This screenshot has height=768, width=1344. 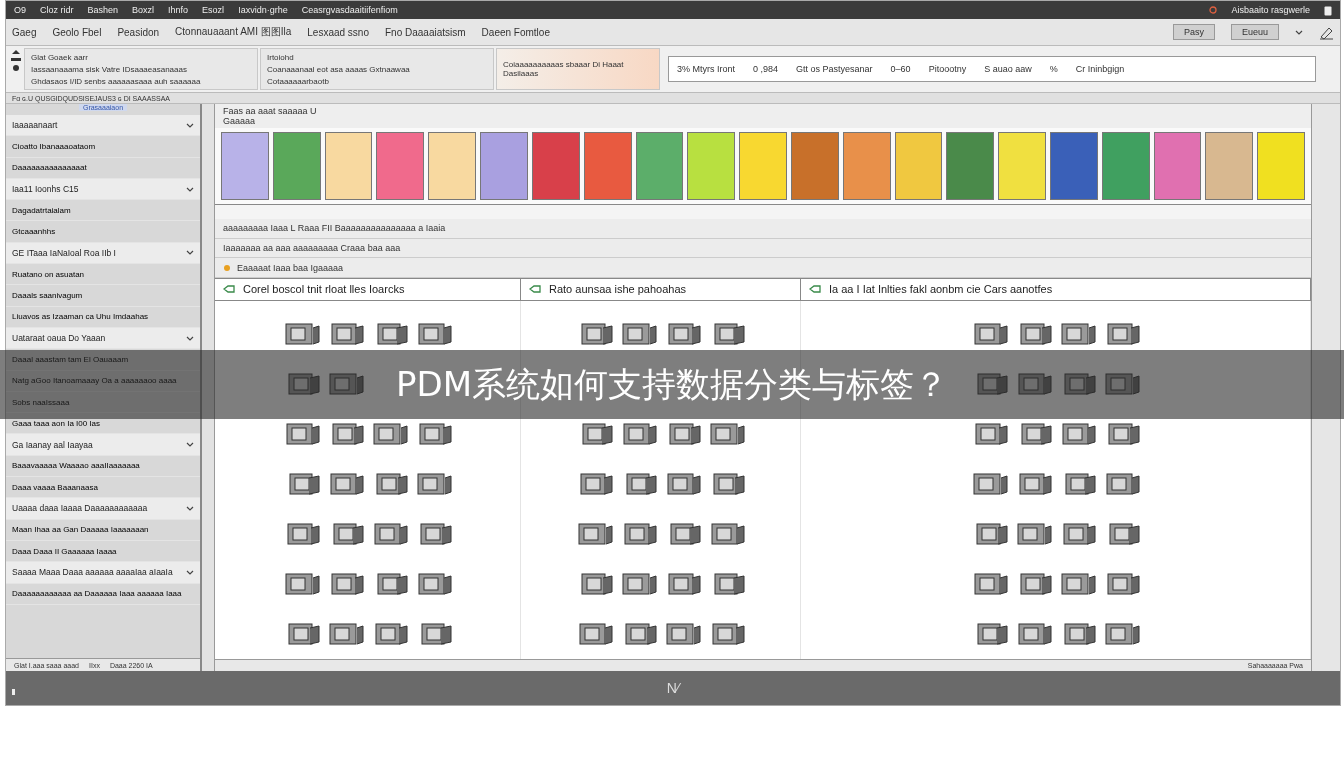 What do you see at coordinates (240, 121) in the screenshot?
I see `content-subtitle: Gaaaaa` at bounding box center [240, 121].